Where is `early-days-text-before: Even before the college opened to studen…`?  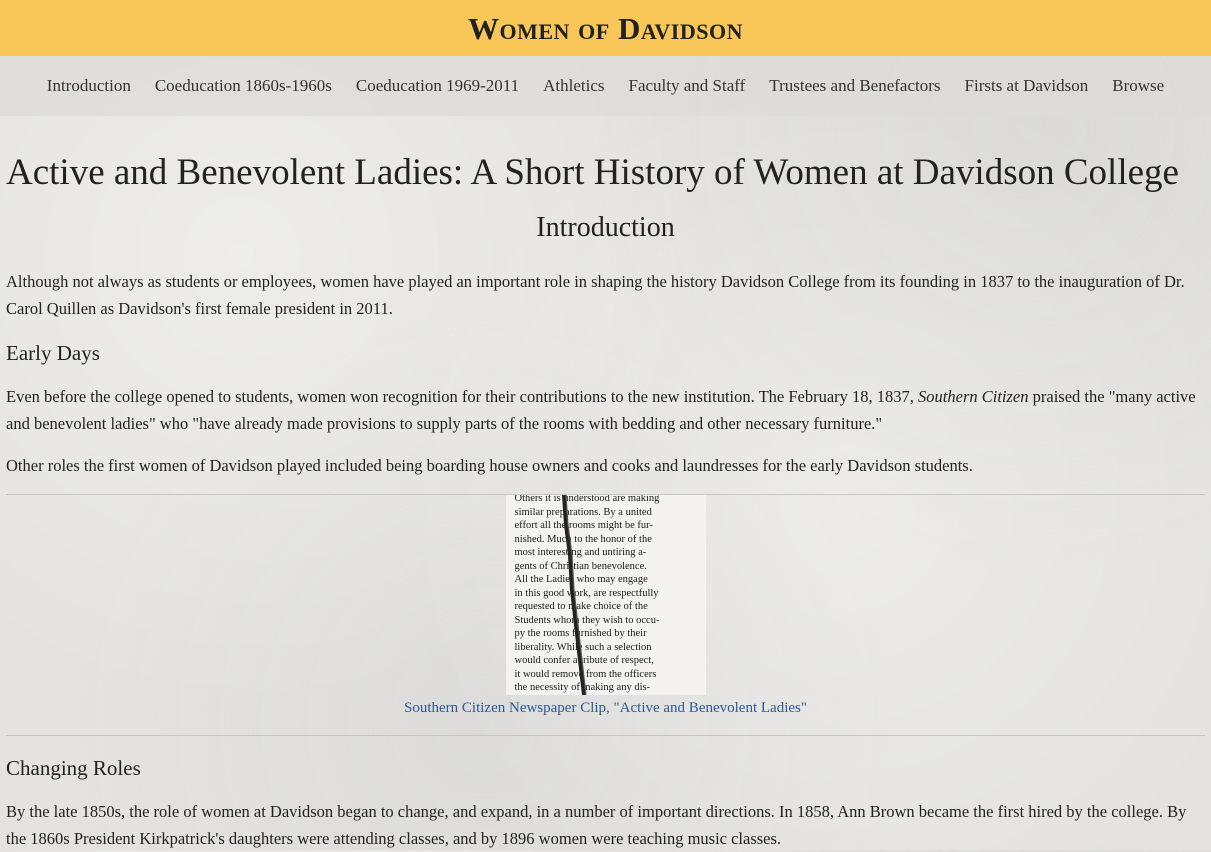
early-days-text-before: Even before the college opened to studen… is located at coordinates (462, 396).